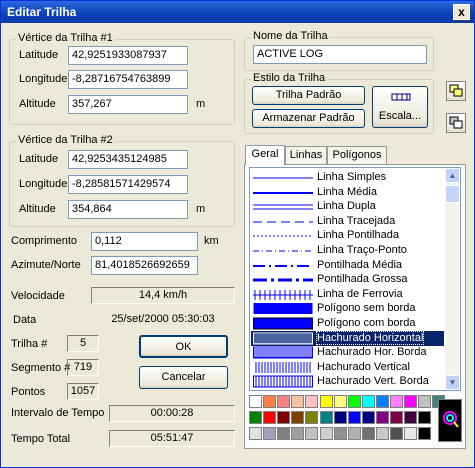 This screenshot has height=468, width=475. I want to click on line-style-label: Linha Tracejada, so click(356, 220).